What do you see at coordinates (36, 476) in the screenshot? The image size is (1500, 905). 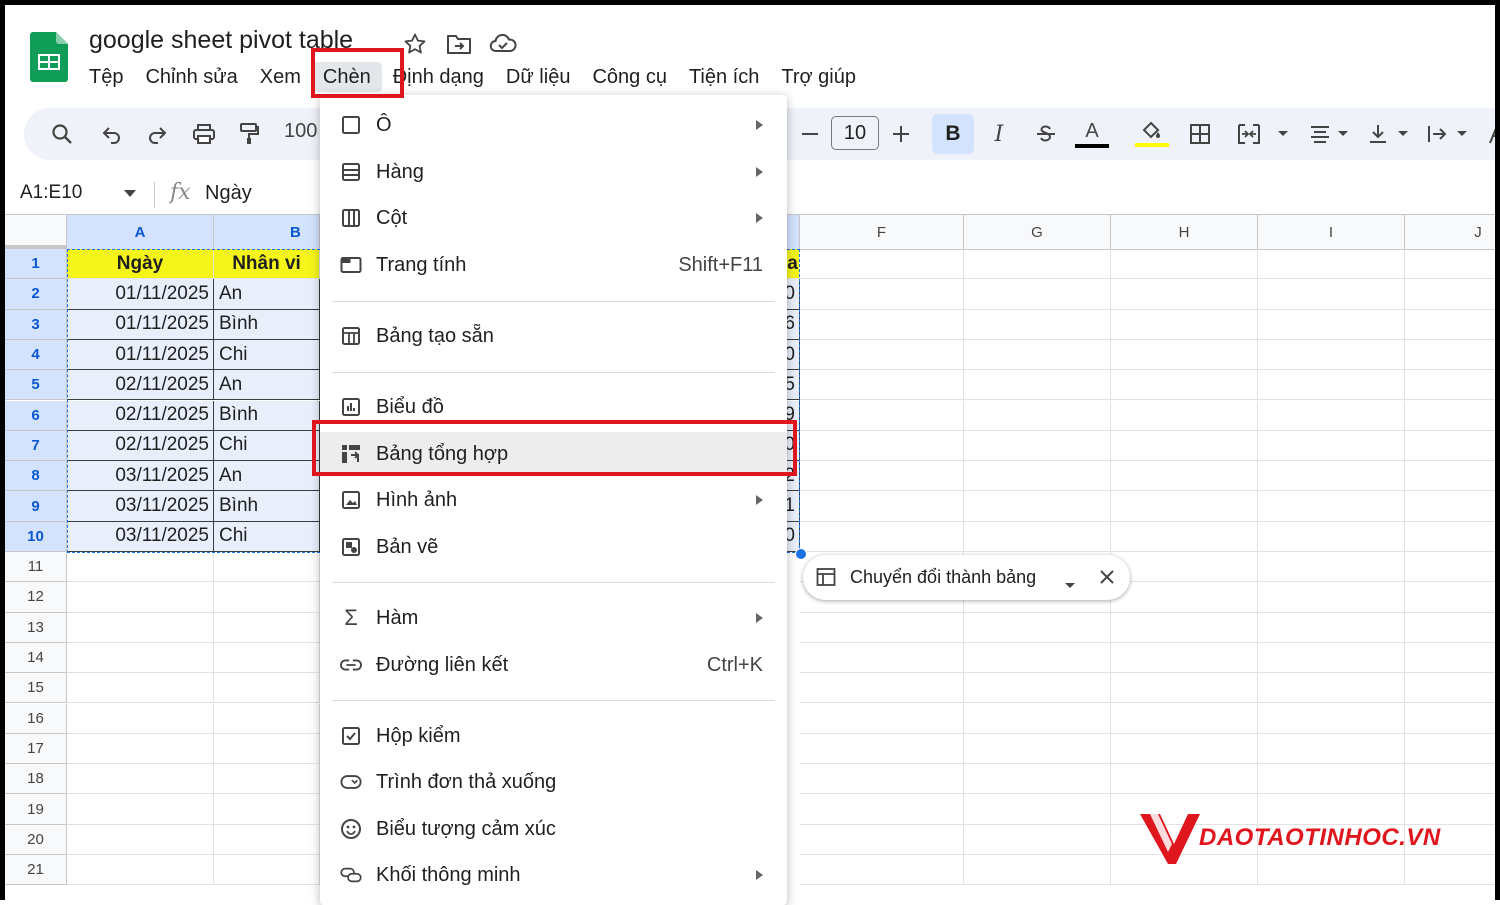 I see `row-header: 8` at bounding box center [36, 476].